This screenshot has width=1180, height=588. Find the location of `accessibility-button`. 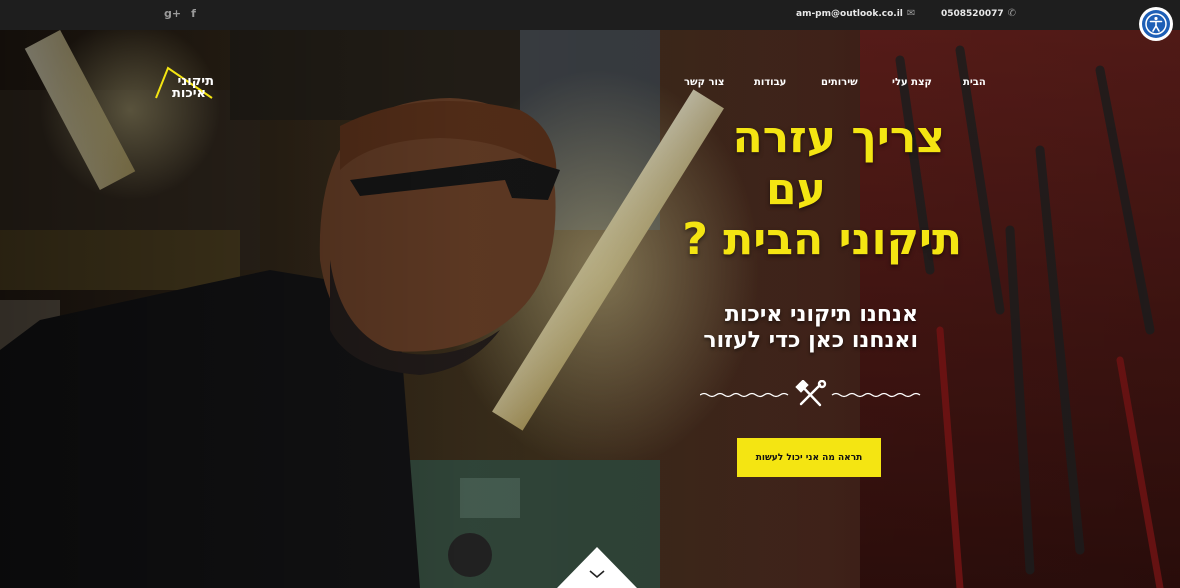

accessibility-button is located at coordinates (1156, 24).